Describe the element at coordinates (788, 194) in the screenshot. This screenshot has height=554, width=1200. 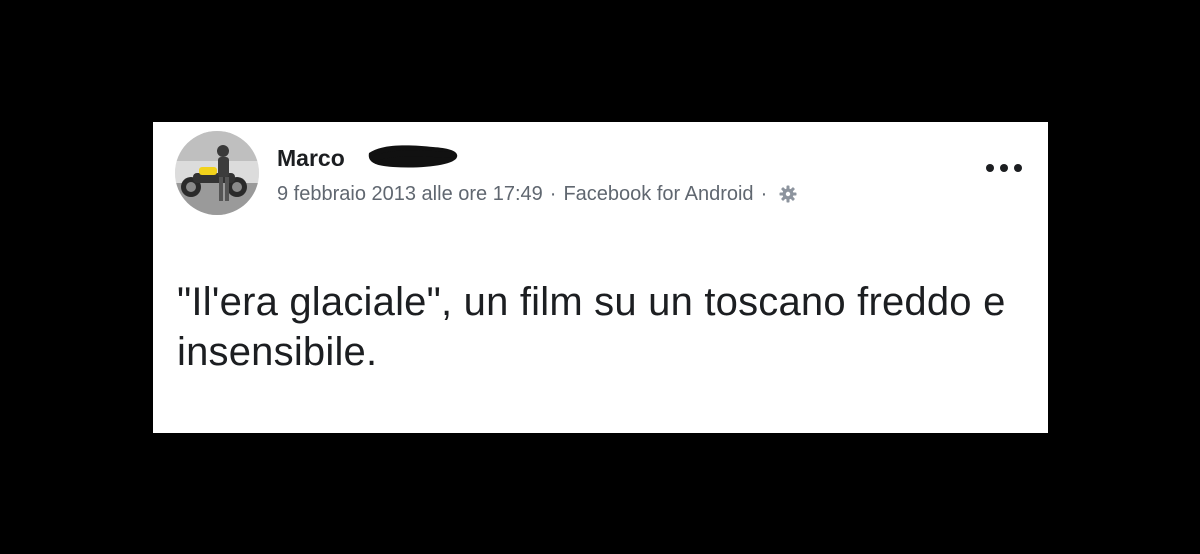
I see `gear-icon` at that location.